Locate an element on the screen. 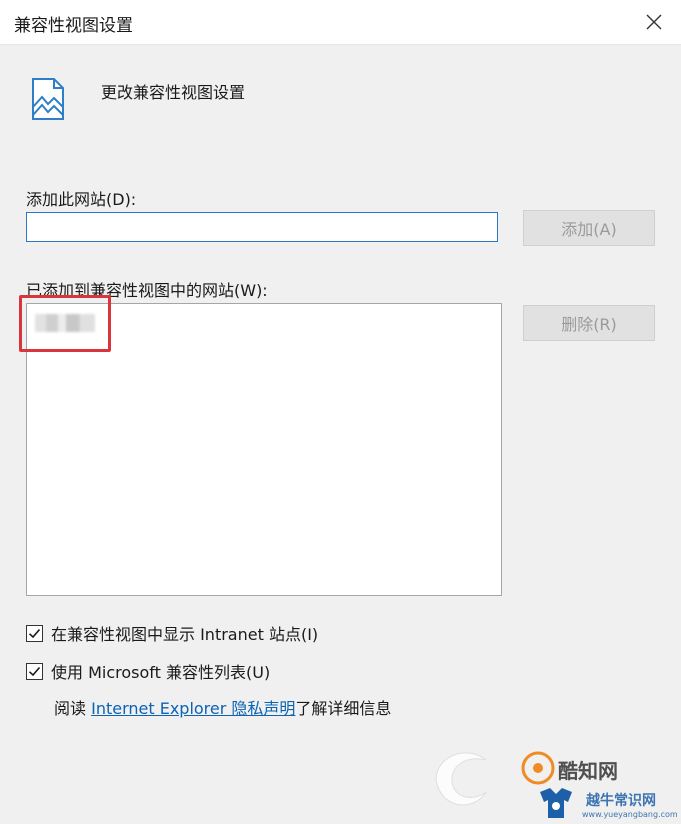 Image resolution: width=681 pixels, height=824 pixels. info-prefix: 阅读 is located at coordinates (73, 708).